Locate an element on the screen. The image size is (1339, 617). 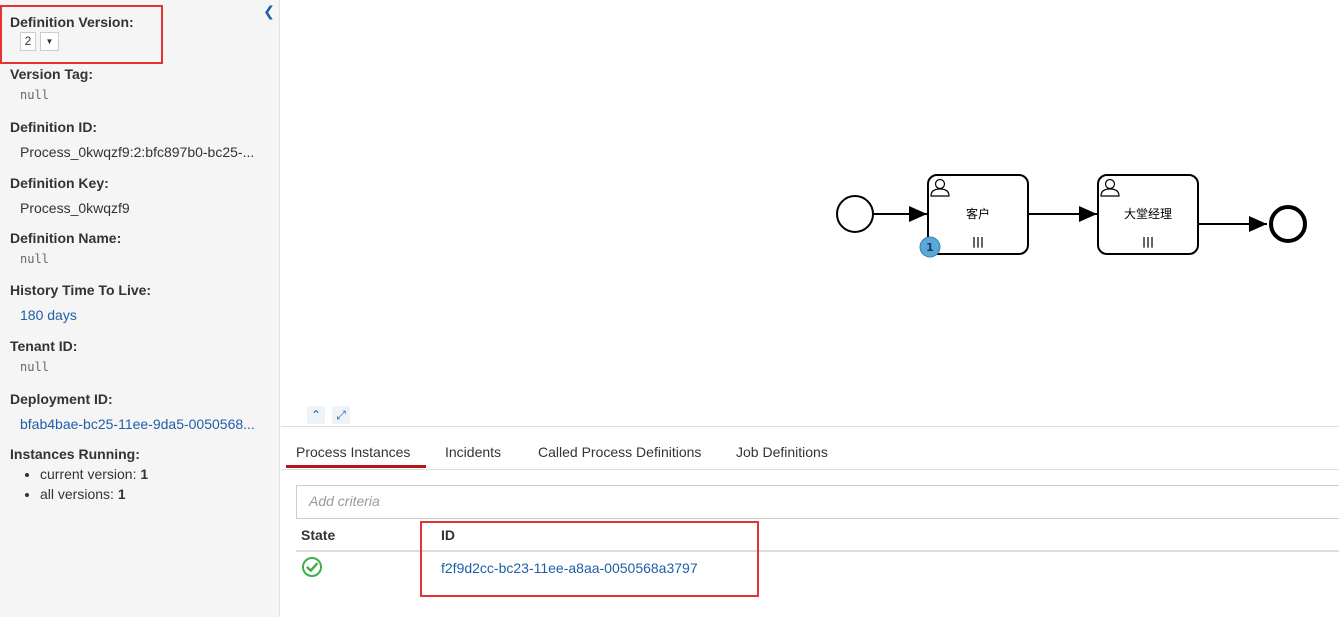
all-versions-item: all versions: 1 is located at coordinates (94, 494).